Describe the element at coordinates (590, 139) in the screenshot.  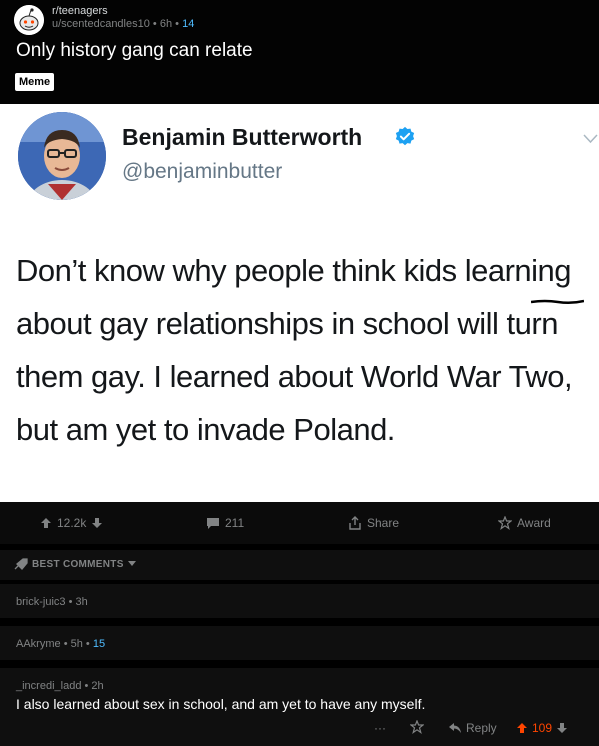
I see `chevron-down-icon` at that location.